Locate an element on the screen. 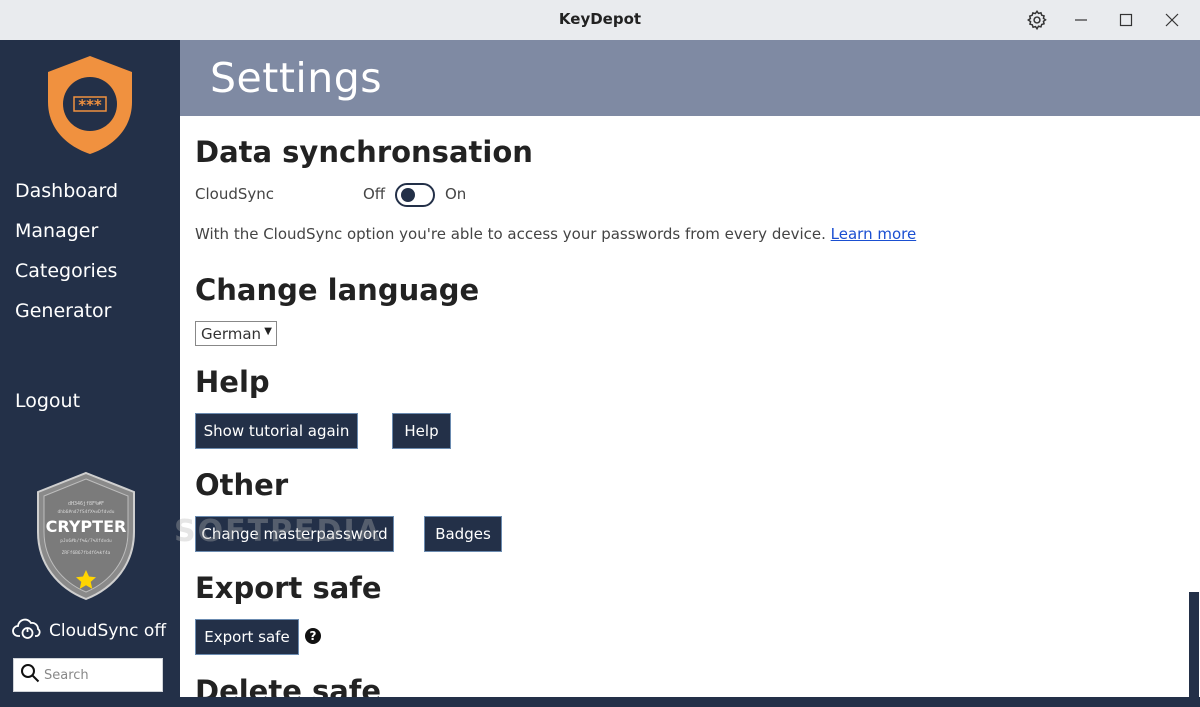 The height and width of the screenshot is (707, 1200). section-title-help: Help is located at coordinates (232, 382).